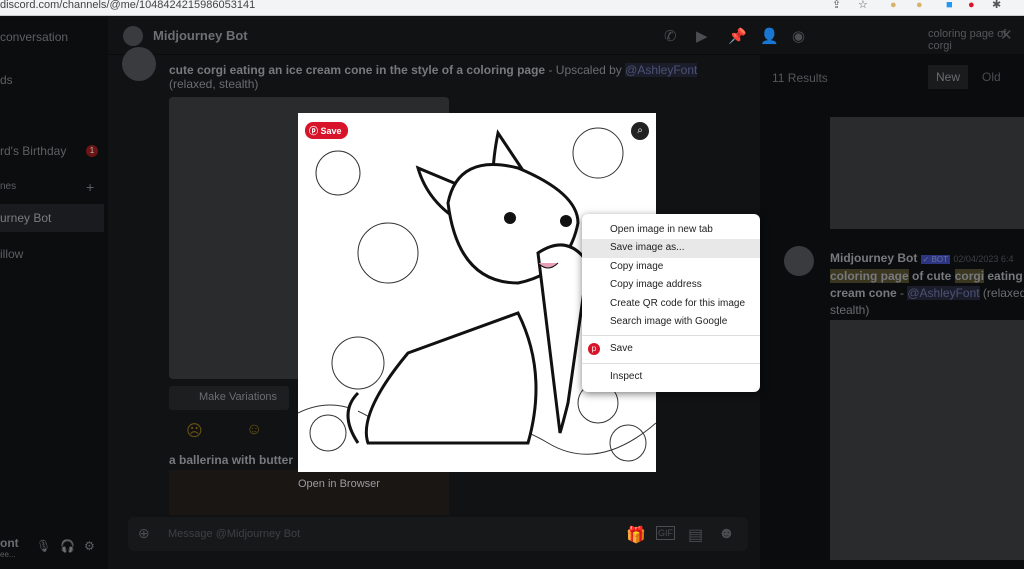 Image resolution: width=1024 pixels, height=569 pixels. I want to click on sidebar-item-active: urney Bot, so click(52, 218).